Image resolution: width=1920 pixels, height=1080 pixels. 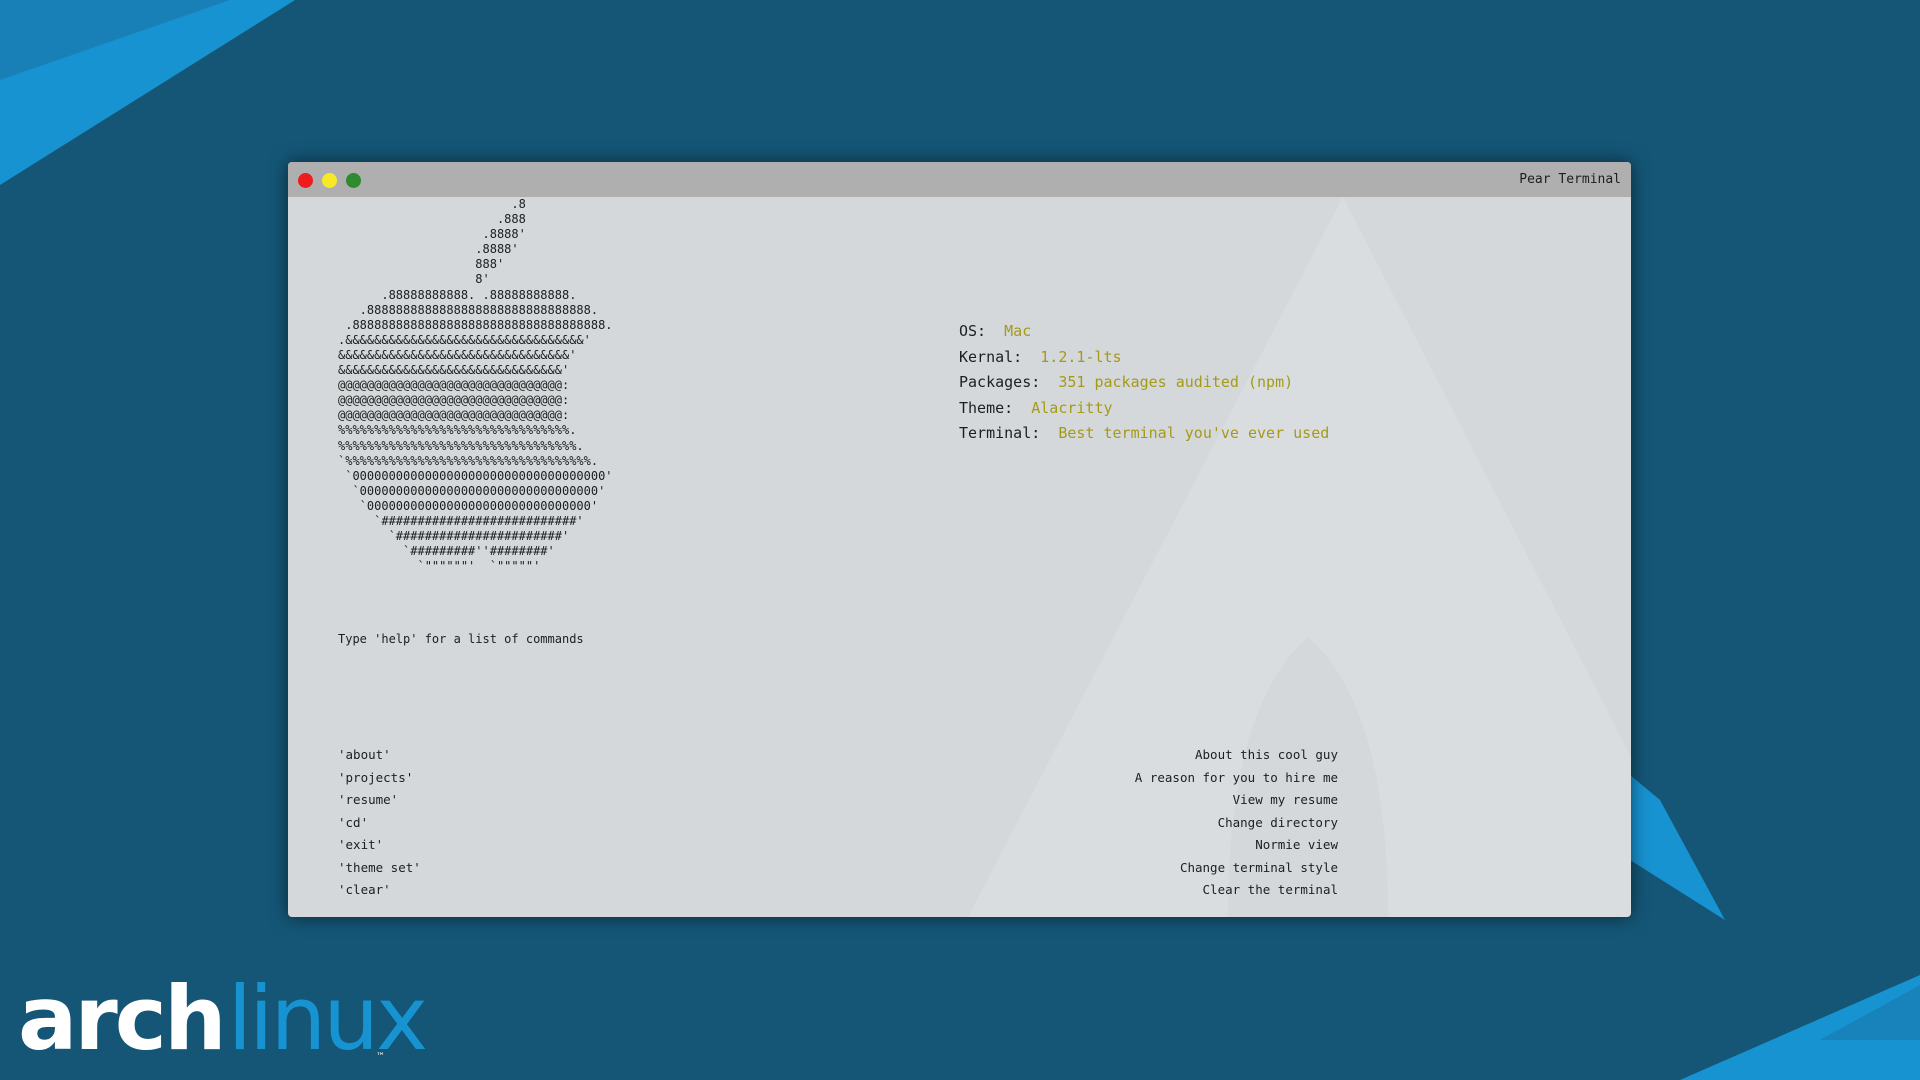 I want to click on minimize-button, so click(x=329, y=180).